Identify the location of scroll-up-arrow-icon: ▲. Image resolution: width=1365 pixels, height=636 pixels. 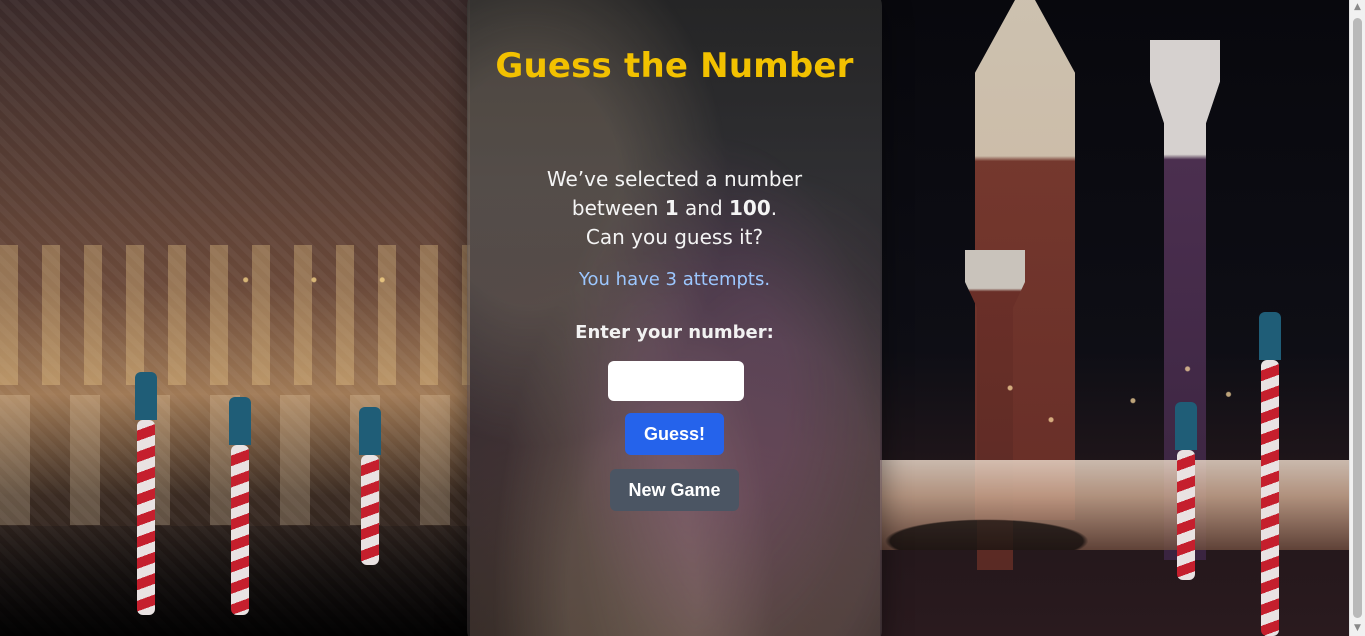
(1357, 7).